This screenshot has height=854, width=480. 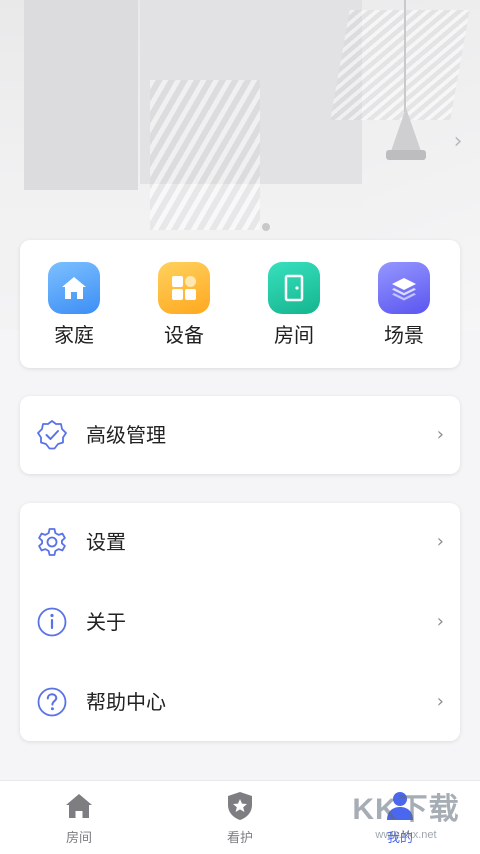 What do you see at coordinates (184, 288) in the screenshot?
I see `device-grid-icon` at bounding box center [184, 288].